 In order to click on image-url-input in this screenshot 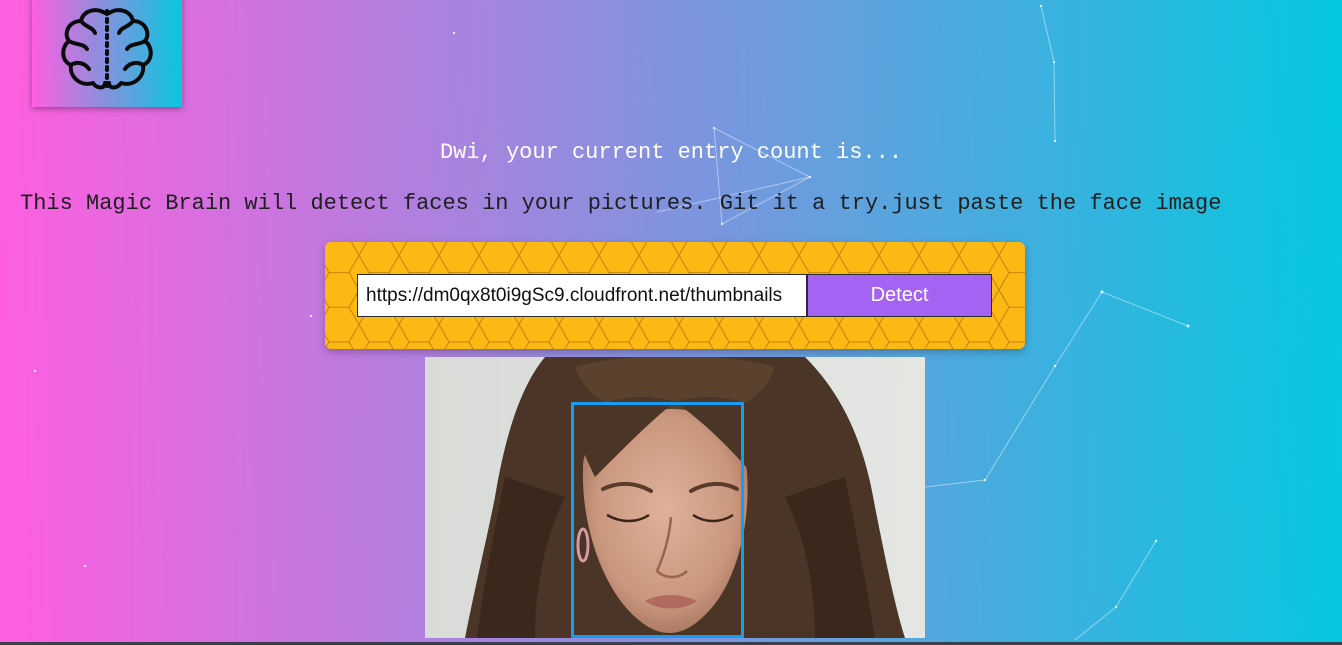, I will do `click(582, 295)`.